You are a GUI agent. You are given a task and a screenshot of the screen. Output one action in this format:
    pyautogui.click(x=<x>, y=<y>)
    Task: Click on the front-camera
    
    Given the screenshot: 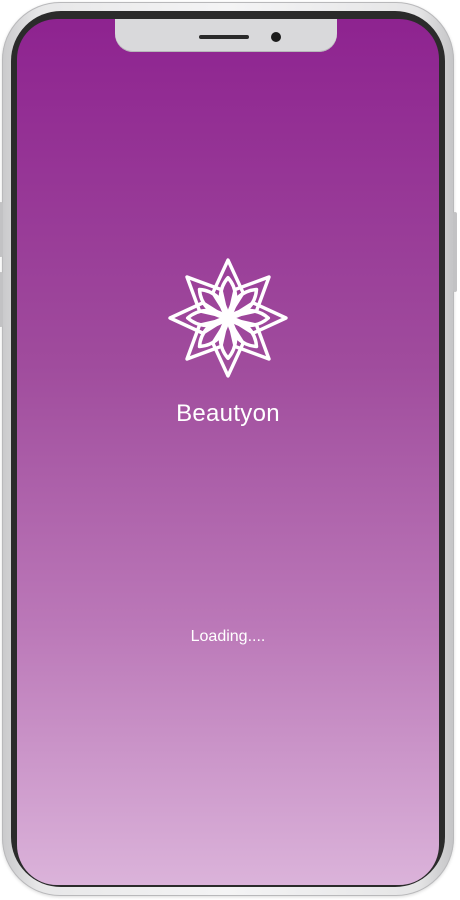 What is the action you would take?
    pyautogui.click(x=276, y=37)
    